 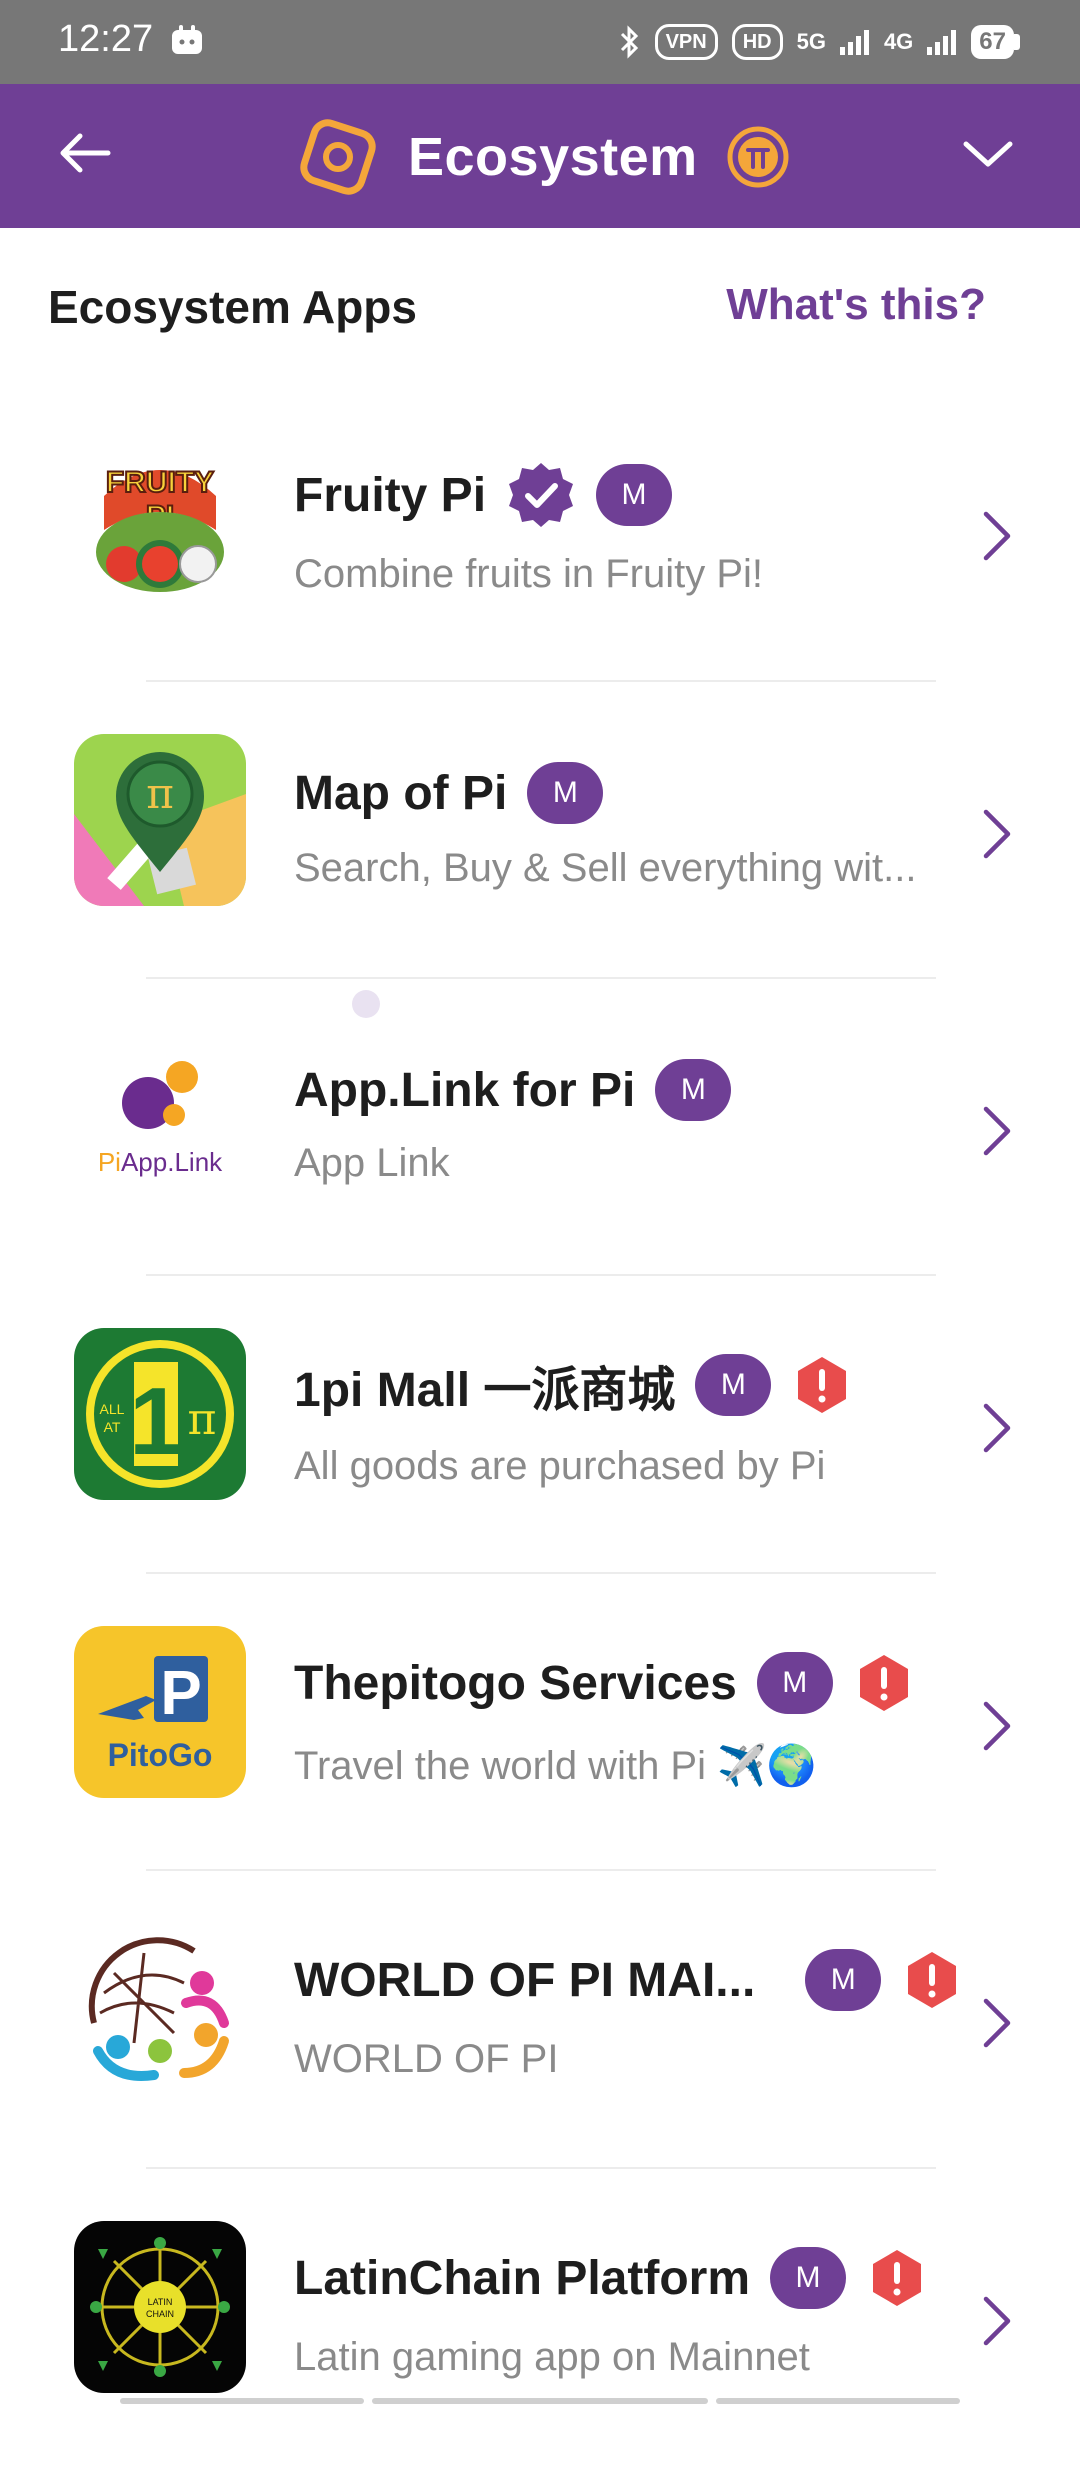 I want to click on app-description: Latin gaming app on Mainnet, so click(x=552, y=2357).